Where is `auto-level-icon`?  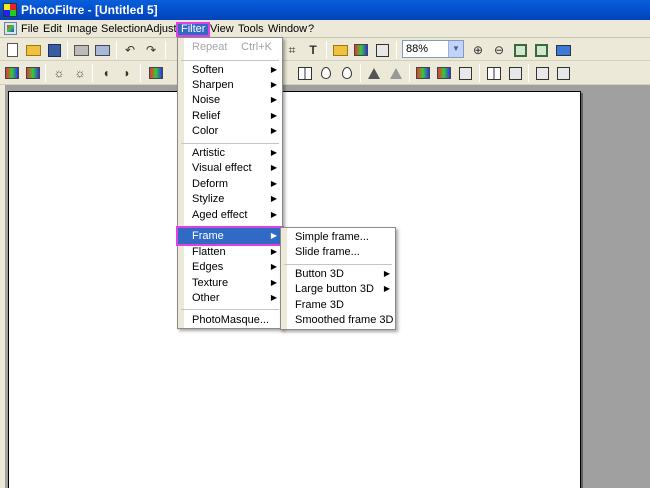 auto-level-icon is located at coordinates (12, 73).